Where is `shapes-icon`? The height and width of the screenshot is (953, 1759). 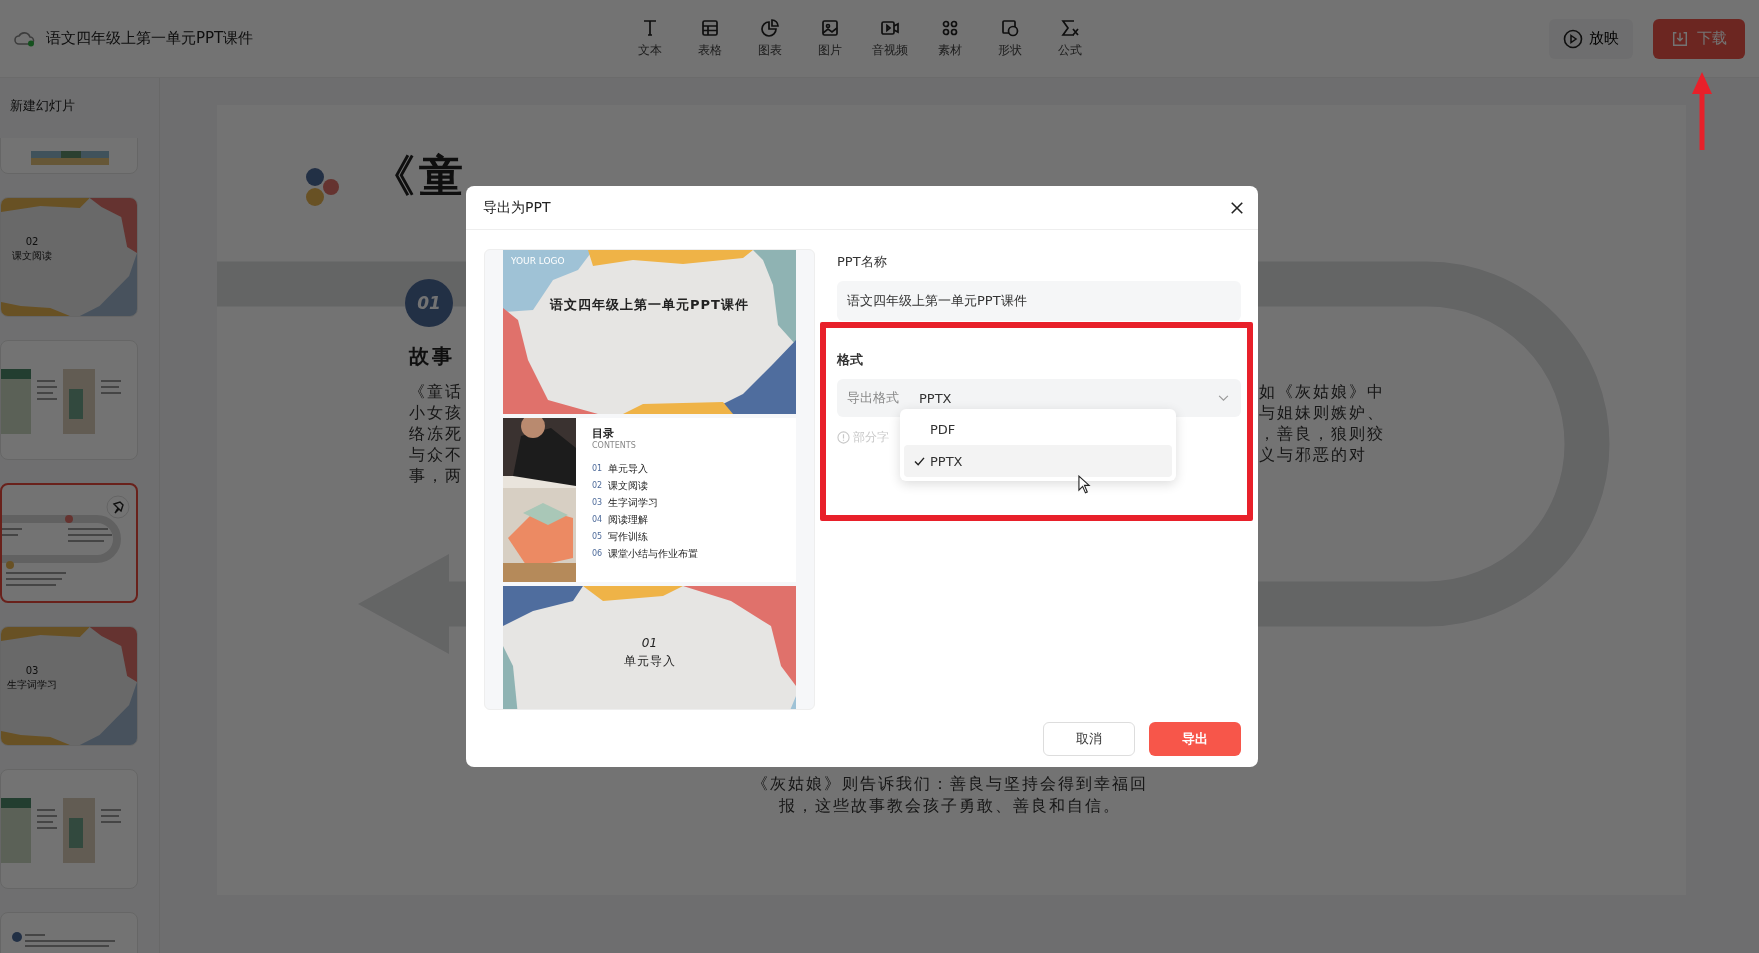 shapes-icon is located at coordinates (1010, 28).